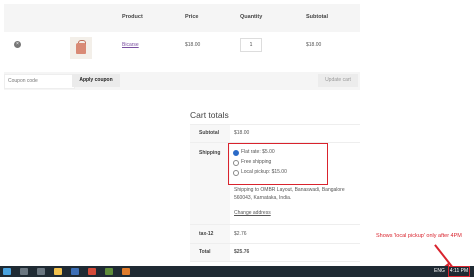 Image resolution: width=474 pixels, height=277 pixels. Describe the element at coordinates (24, 271) in the screenshot. I see `search-icon` at that location.